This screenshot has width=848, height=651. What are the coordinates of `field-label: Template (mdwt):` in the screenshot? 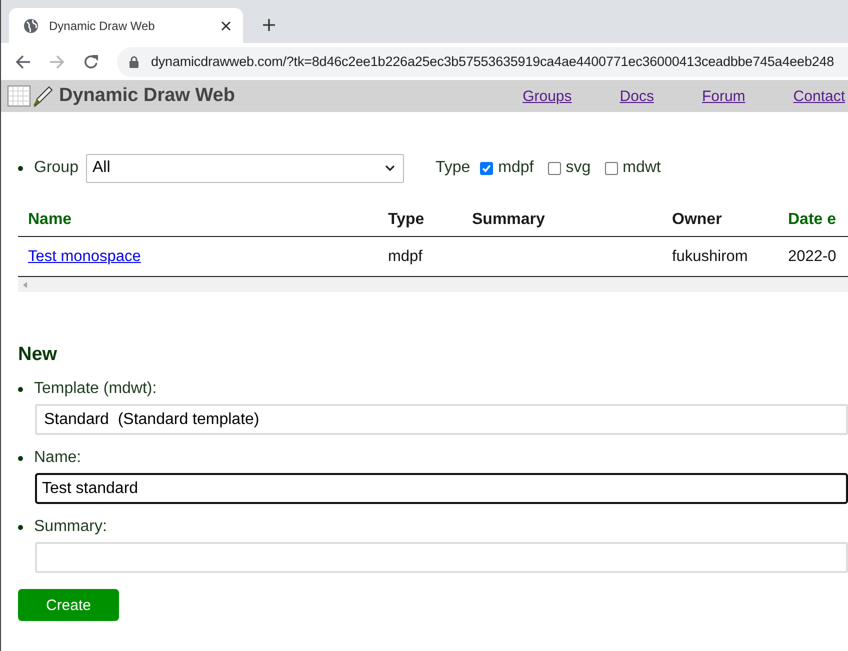 It's located at (95, 389).